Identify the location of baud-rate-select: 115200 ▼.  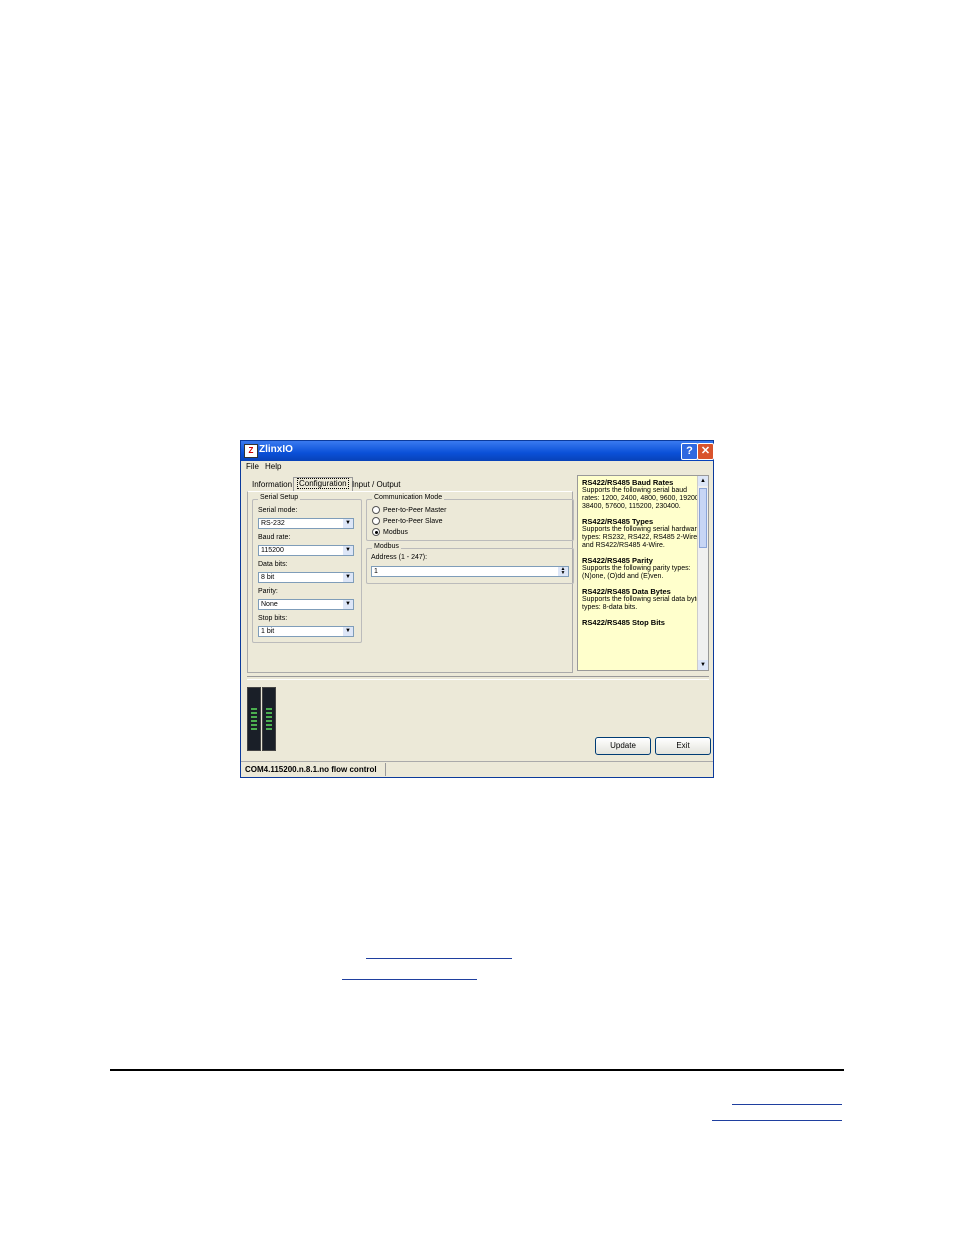
(306, 550).